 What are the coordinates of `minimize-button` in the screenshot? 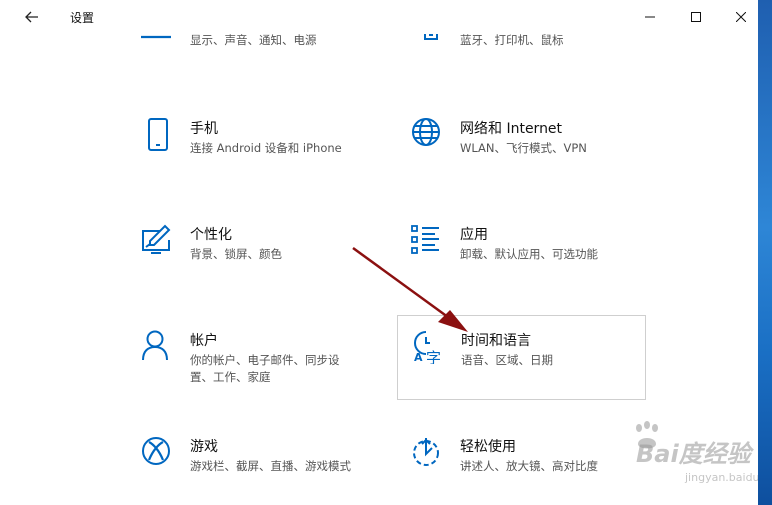 It's located at (650, 17).